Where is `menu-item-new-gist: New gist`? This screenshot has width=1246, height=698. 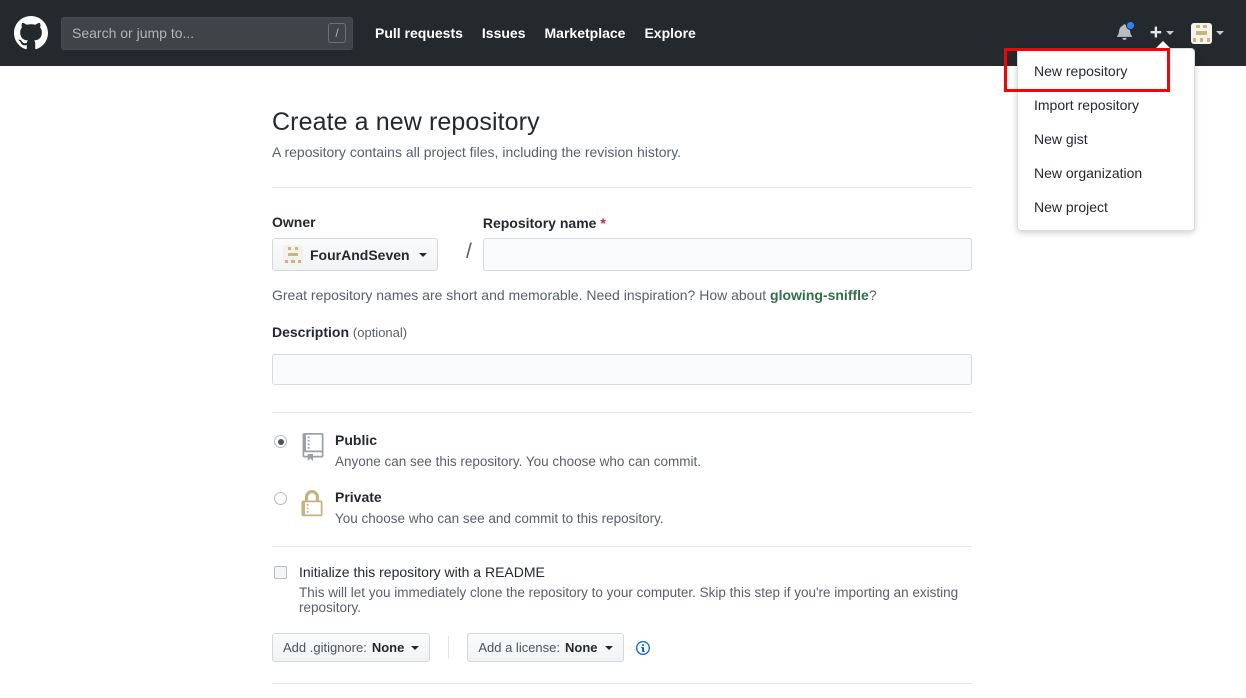 menu-item-new-gist: New gist is located at coordinates (1106, 139).